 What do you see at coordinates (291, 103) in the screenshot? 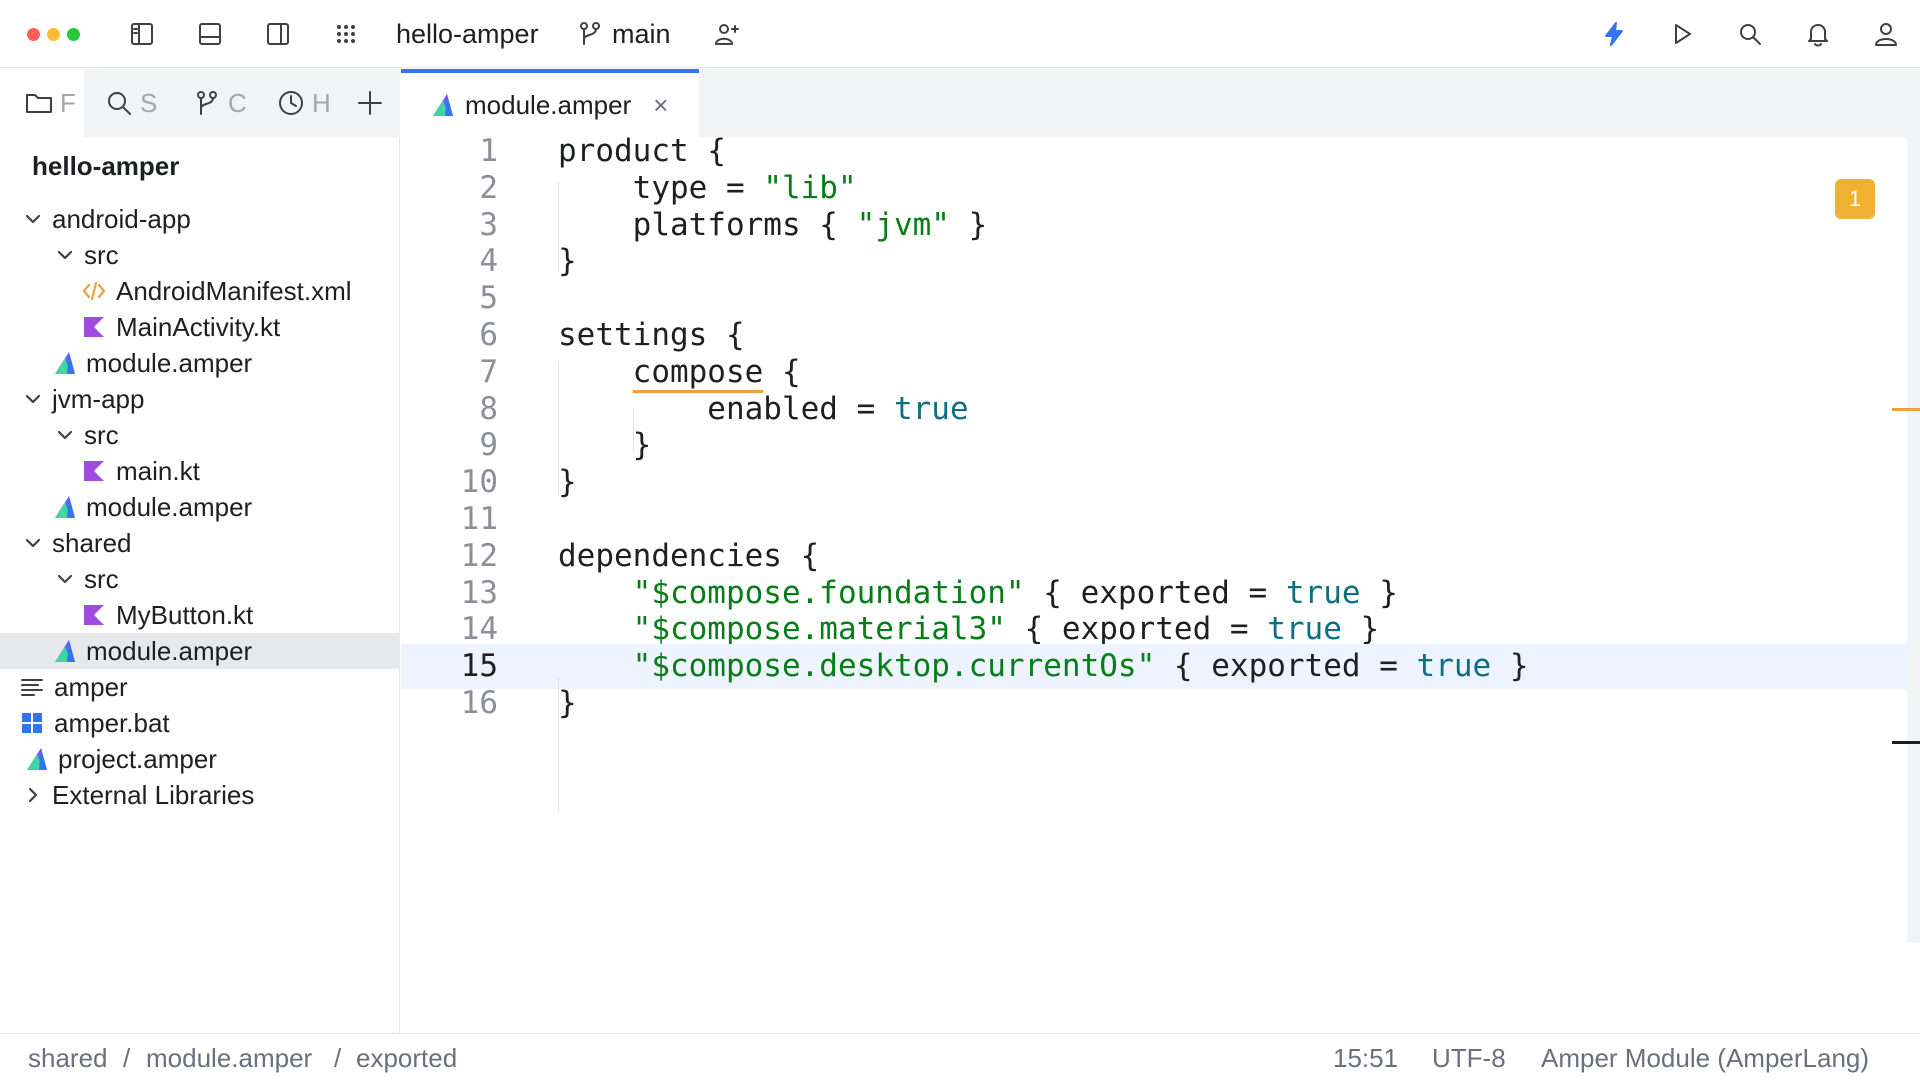
I see `clock-icon` at bounding box center [291, 103].